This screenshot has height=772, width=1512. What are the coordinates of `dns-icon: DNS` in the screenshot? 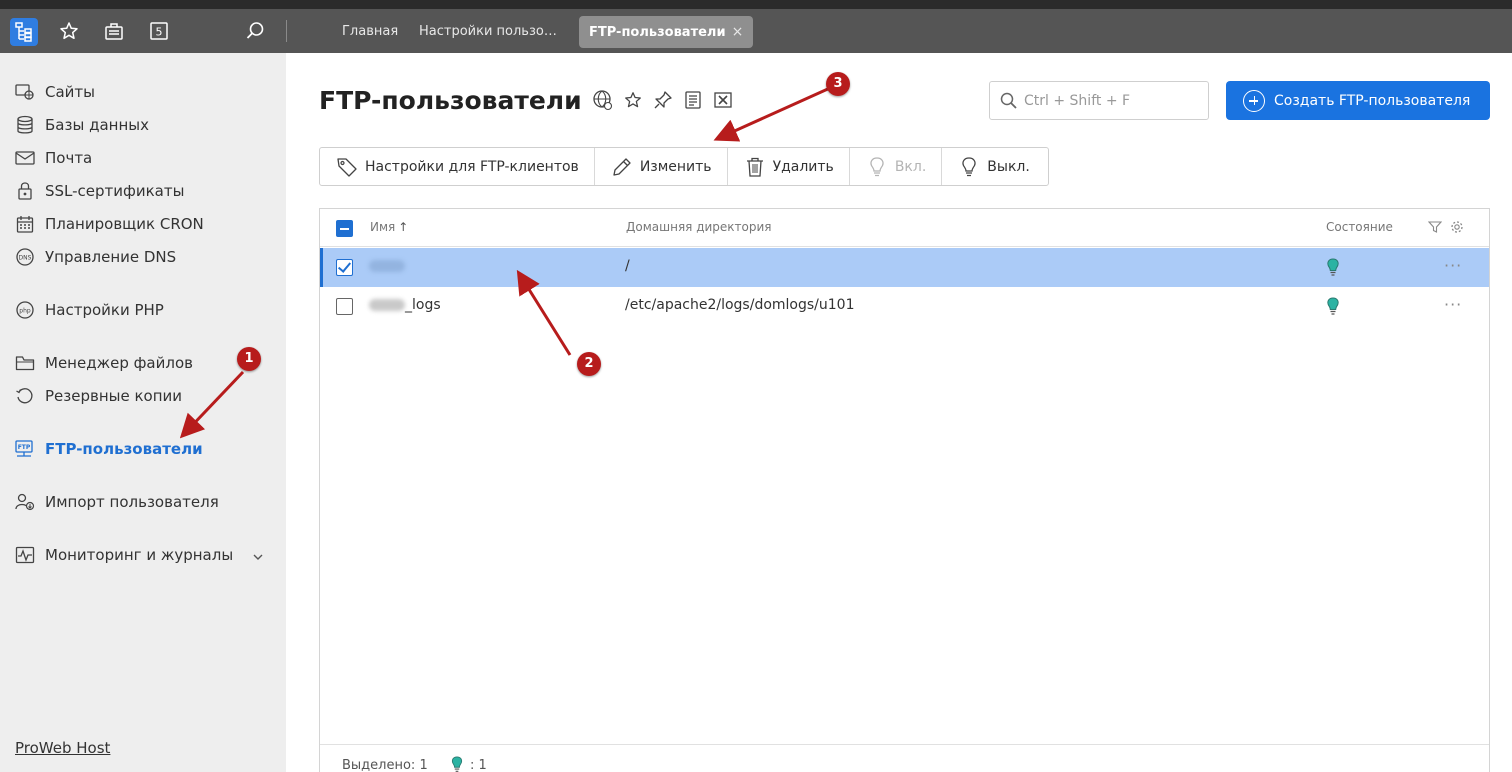 It's located at (25, 257).